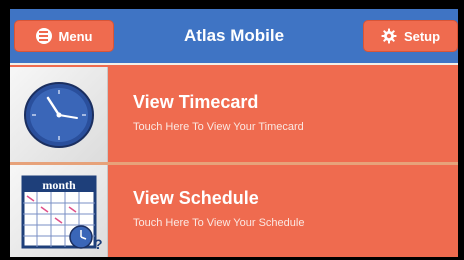 The image size is (464, 260). What do you see at coordinates (218, 127) in the screenshot?
I see `timecard-subtitle: Touch Here To View Your Timecard` at bounding box center [218, 127].